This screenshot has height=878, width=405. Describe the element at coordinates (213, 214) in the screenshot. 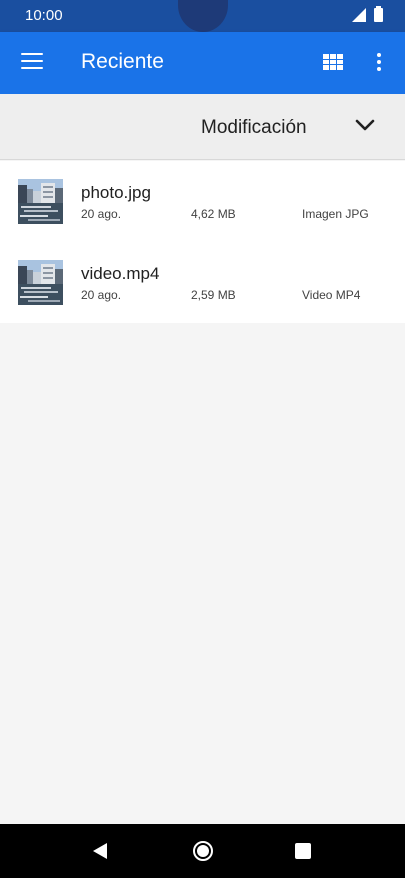

I see `file-size: 4,62 MB` at that location.